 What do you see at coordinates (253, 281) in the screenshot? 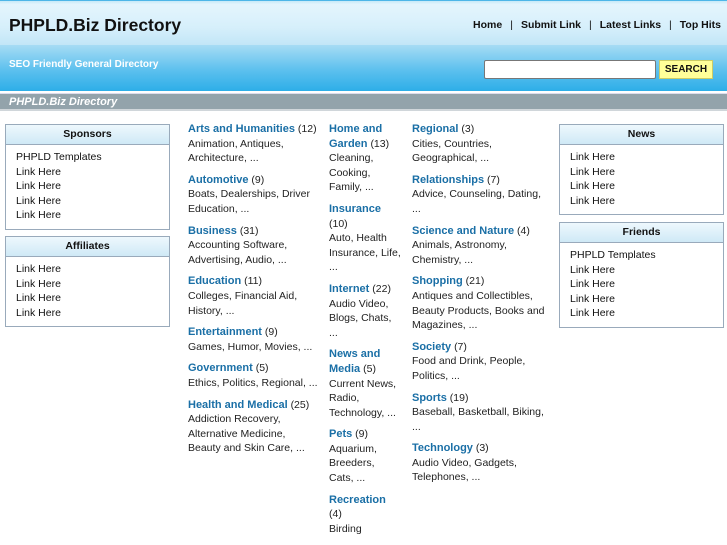
I see `category-count: (11)` at bounding box center [253, 281].